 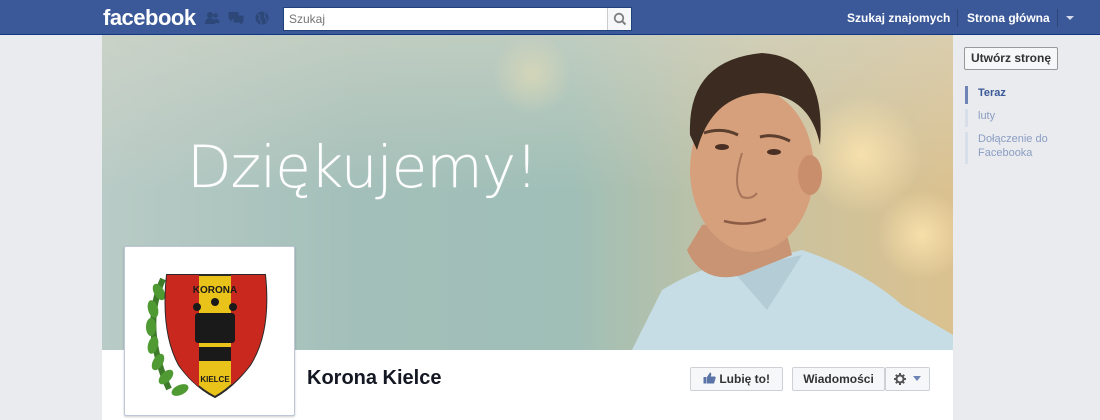 I want to click on timeline-item-joined-facebook: Dołączenie do Facebooka, so click(x=1012, y=148).